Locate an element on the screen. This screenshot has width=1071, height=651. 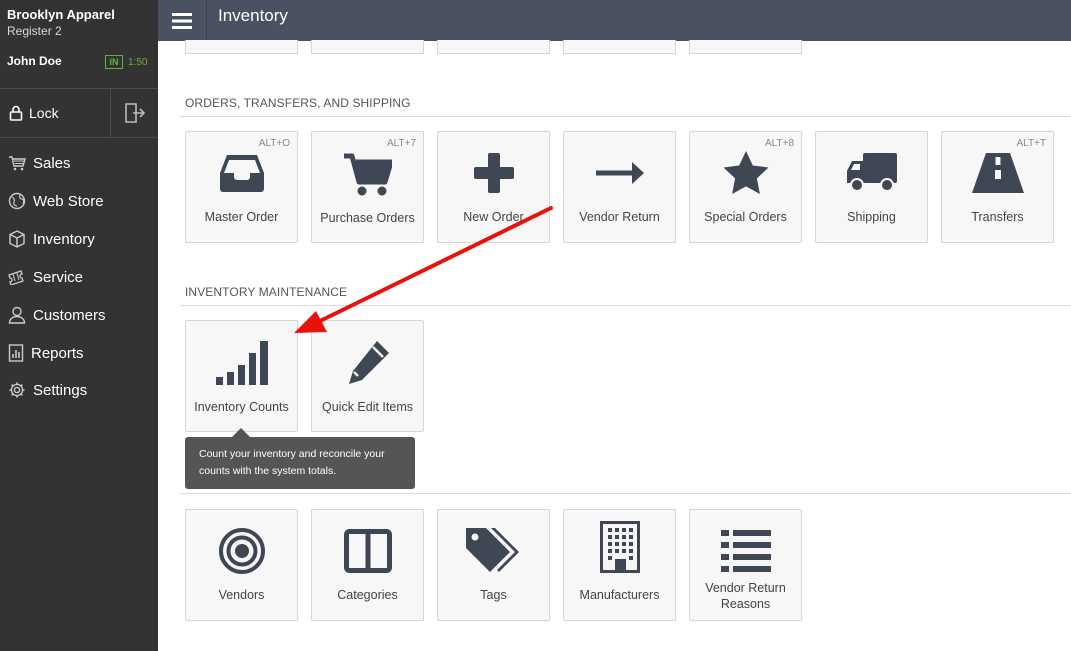
tile-transfers: ALT+T Transfers is located at coordinates (997, 187).